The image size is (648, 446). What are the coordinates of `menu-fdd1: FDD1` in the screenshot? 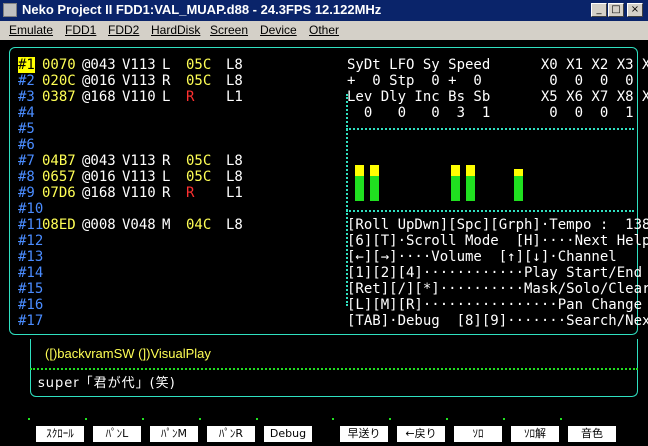 It's located at (80, 30).